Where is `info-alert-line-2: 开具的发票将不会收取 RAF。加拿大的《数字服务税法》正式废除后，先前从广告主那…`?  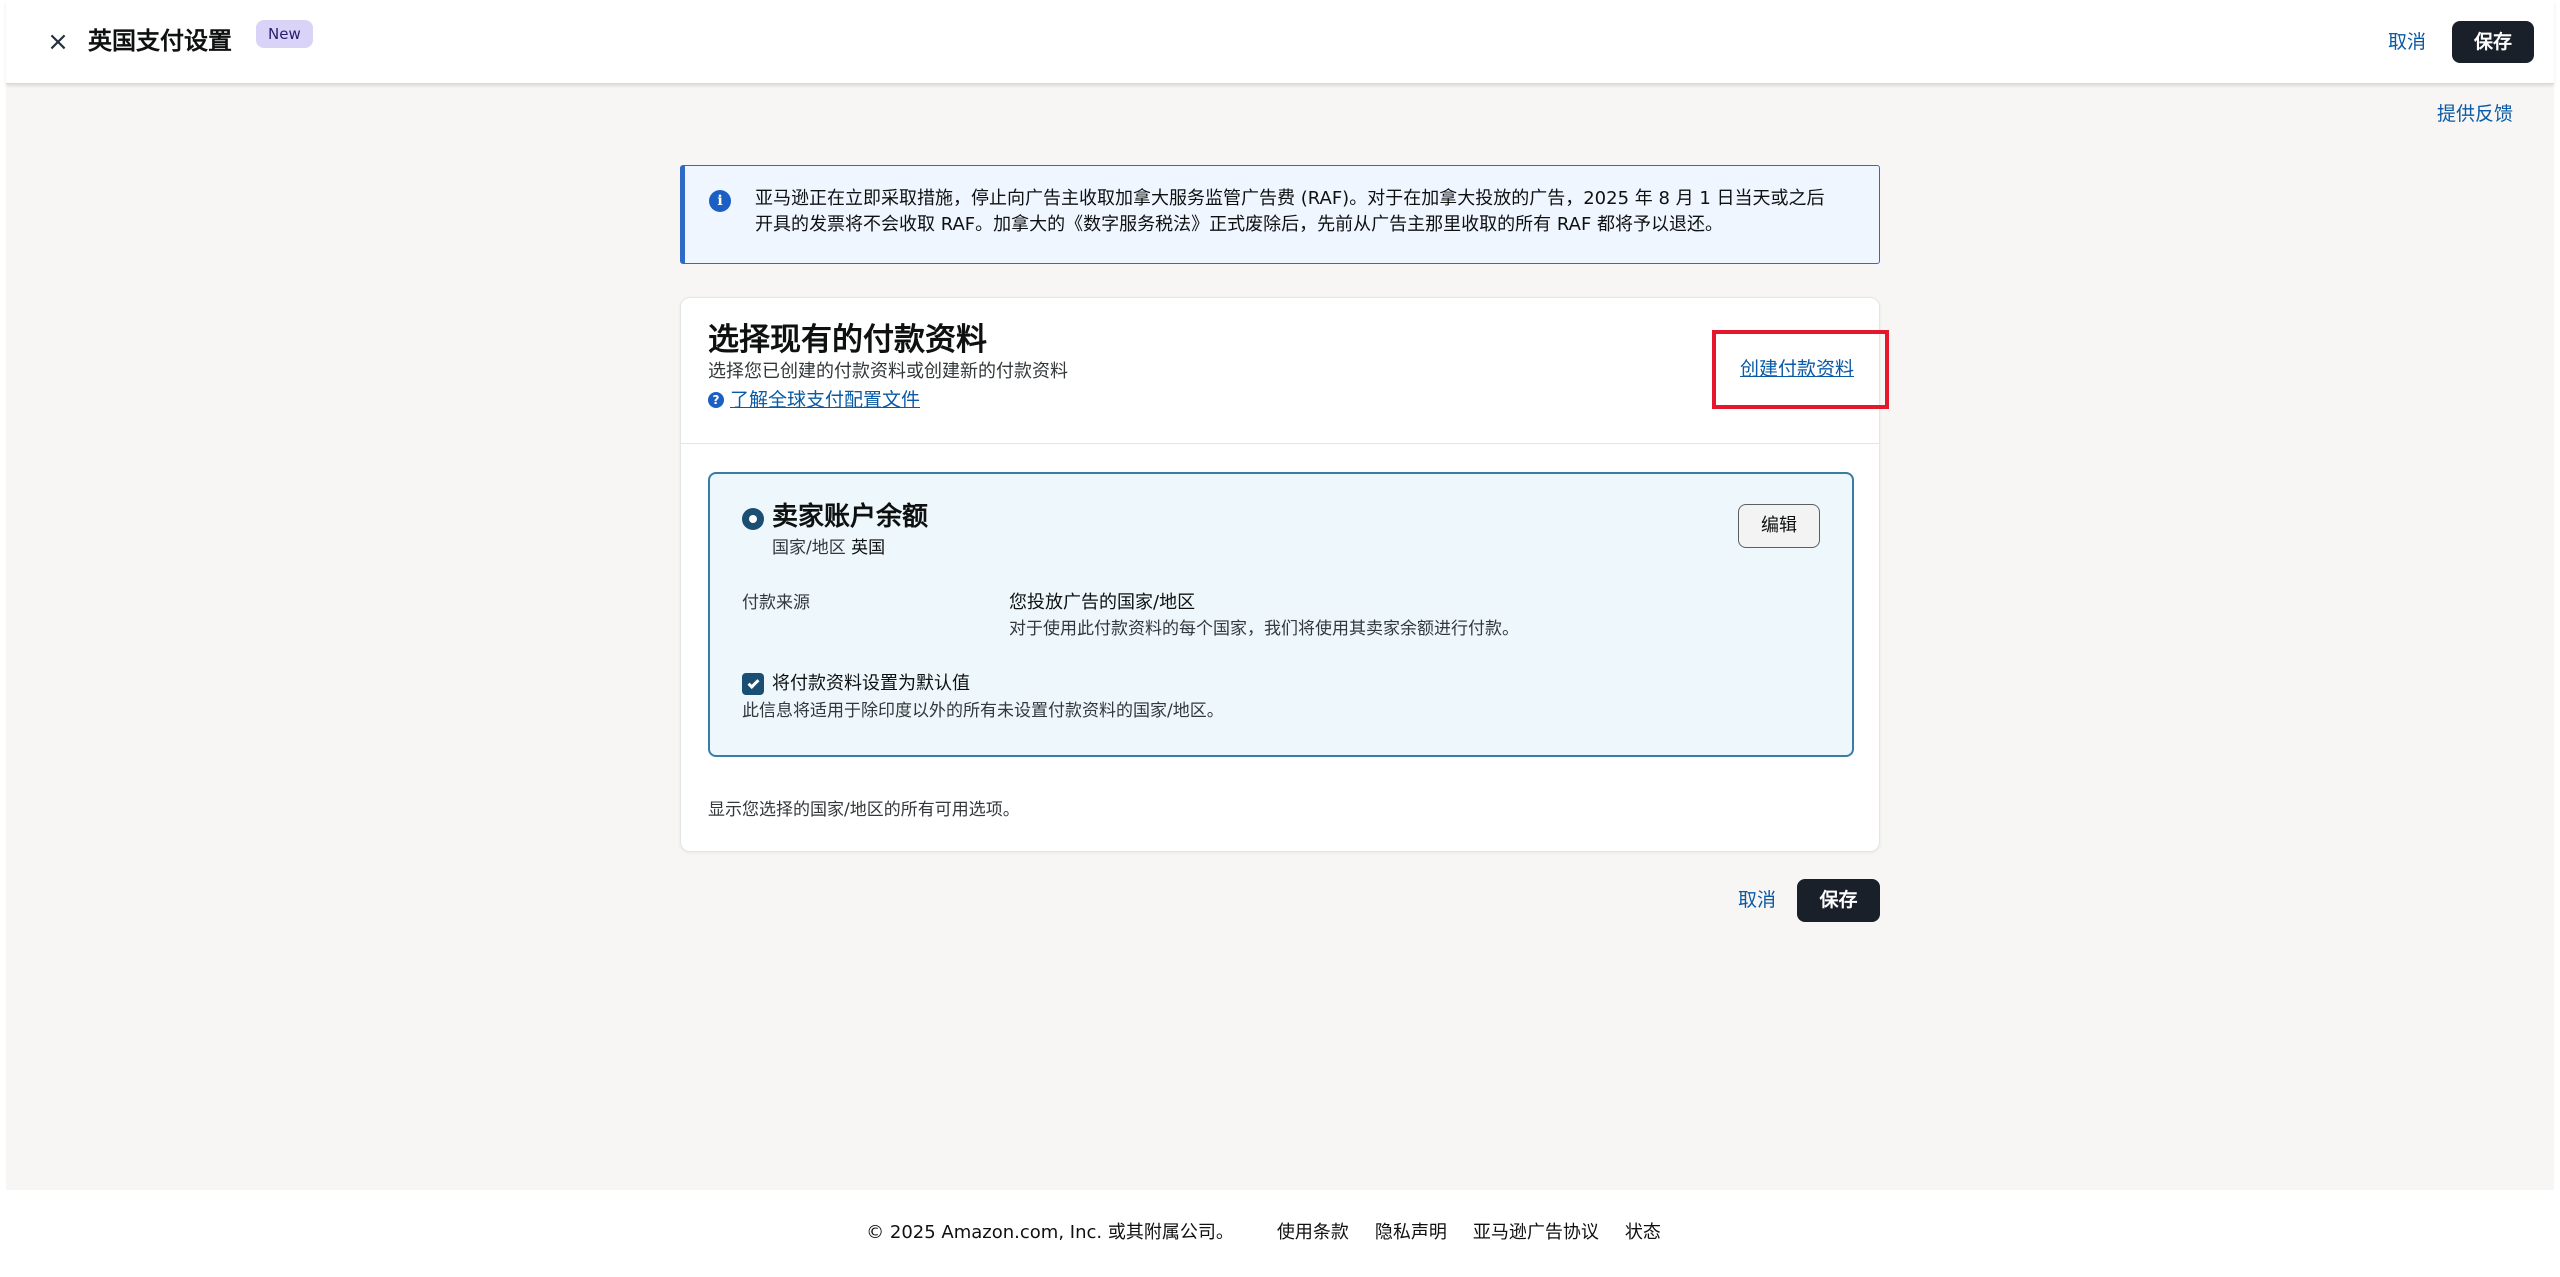 info-alert-line-2: 开具的发票将不会收取 RAF。加拿大的《数字服务税法》正式废除后，先前从广告主那… is located at coordinates (1239, 224).